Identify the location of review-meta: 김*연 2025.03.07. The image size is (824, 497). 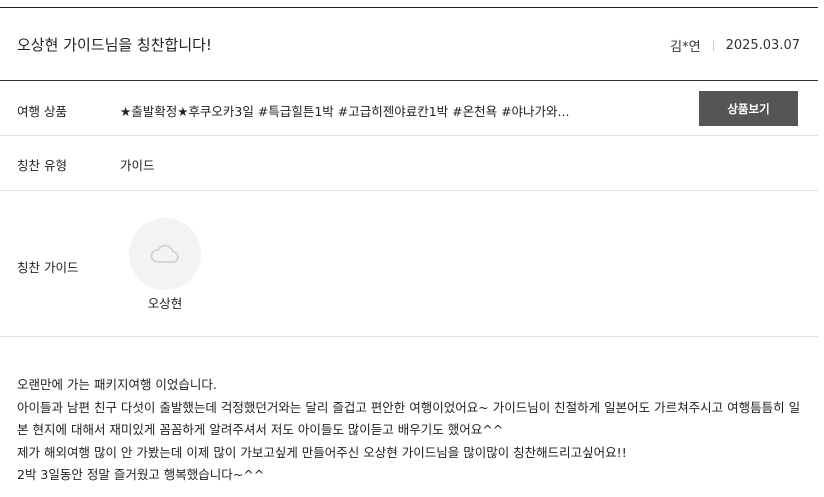
(735, 45).